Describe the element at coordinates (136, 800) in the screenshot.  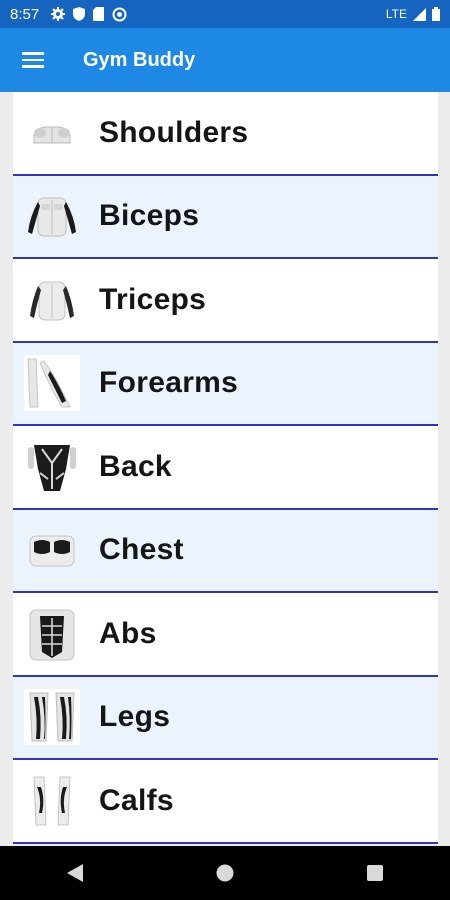
I see `list-item-label: Calfs` at that location.